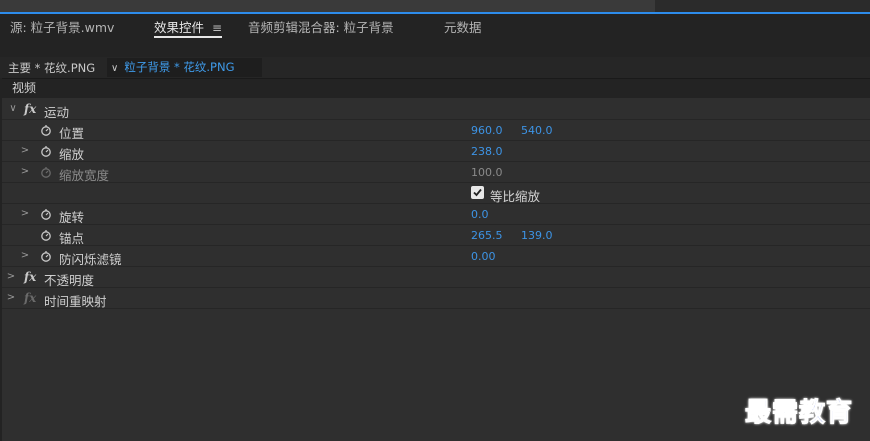 The image size is (870, 441). Describe the element at coordinates (435, 29) in the screenshot. I see `panel-tab-bar: 源: 粒子背景.wmv 效果控件 ≡ 音频剪辑混合器: 粒子背景 元数据` at that location.